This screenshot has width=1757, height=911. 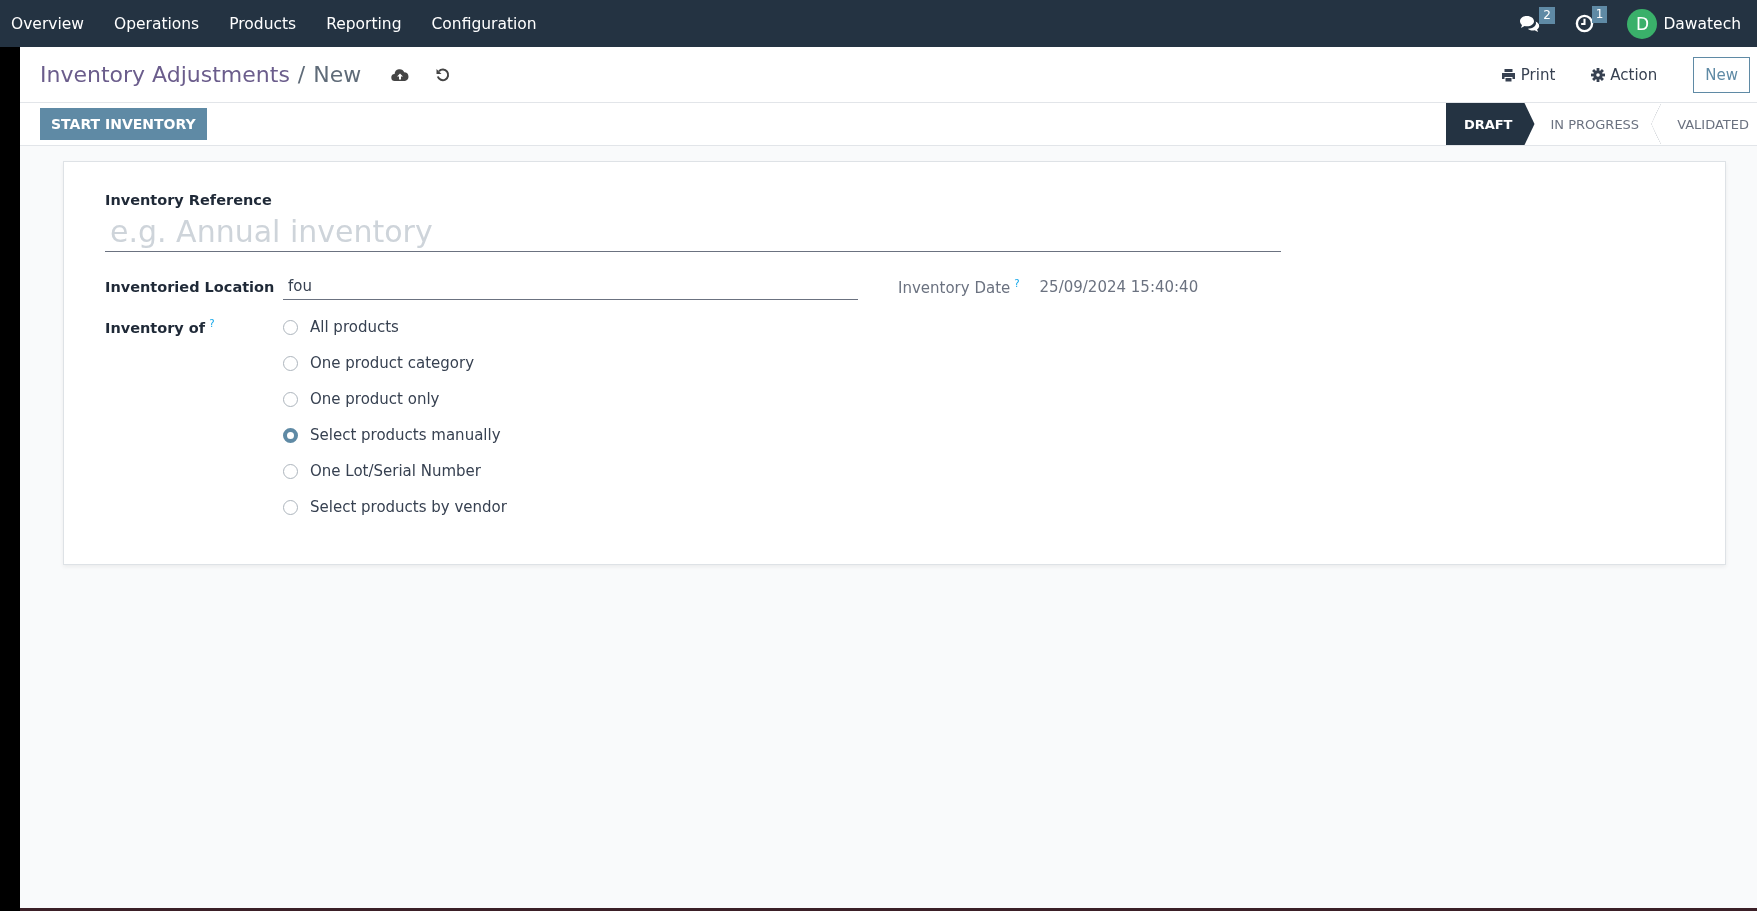 I want to click on undo-icon, so click(x=443, y=74).